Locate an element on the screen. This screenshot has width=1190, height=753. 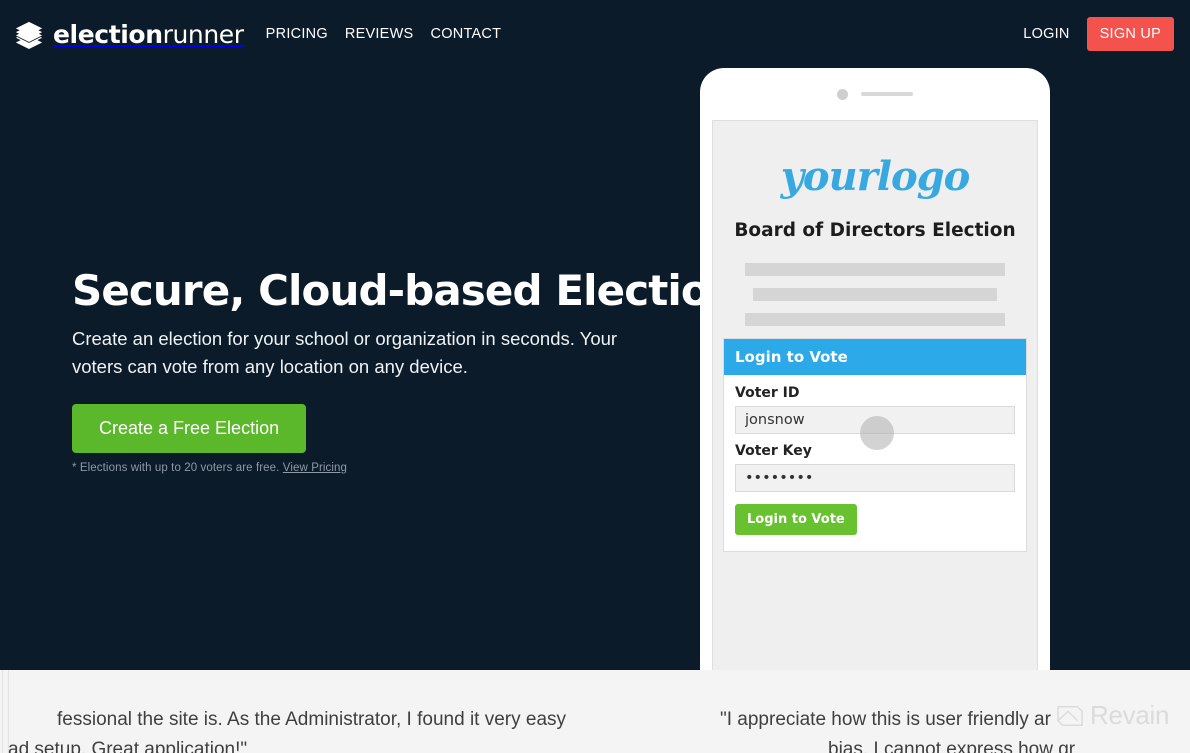
testimonial-left-line-2: ad setup. Great application!" is located at coordinates (128, 746).